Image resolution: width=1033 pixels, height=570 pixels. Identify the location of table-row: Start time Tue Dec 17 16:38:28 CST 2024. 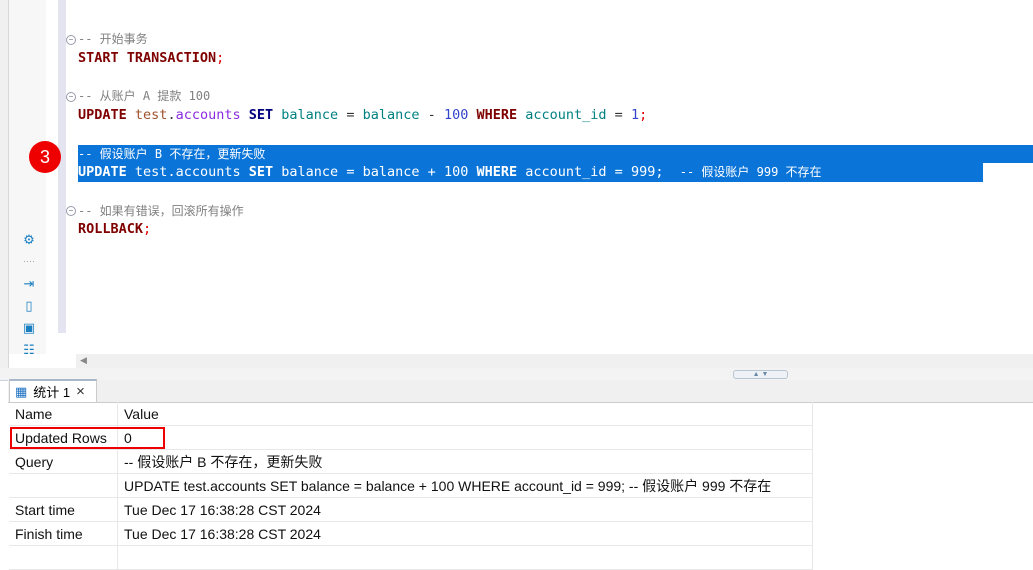
(411, 509).